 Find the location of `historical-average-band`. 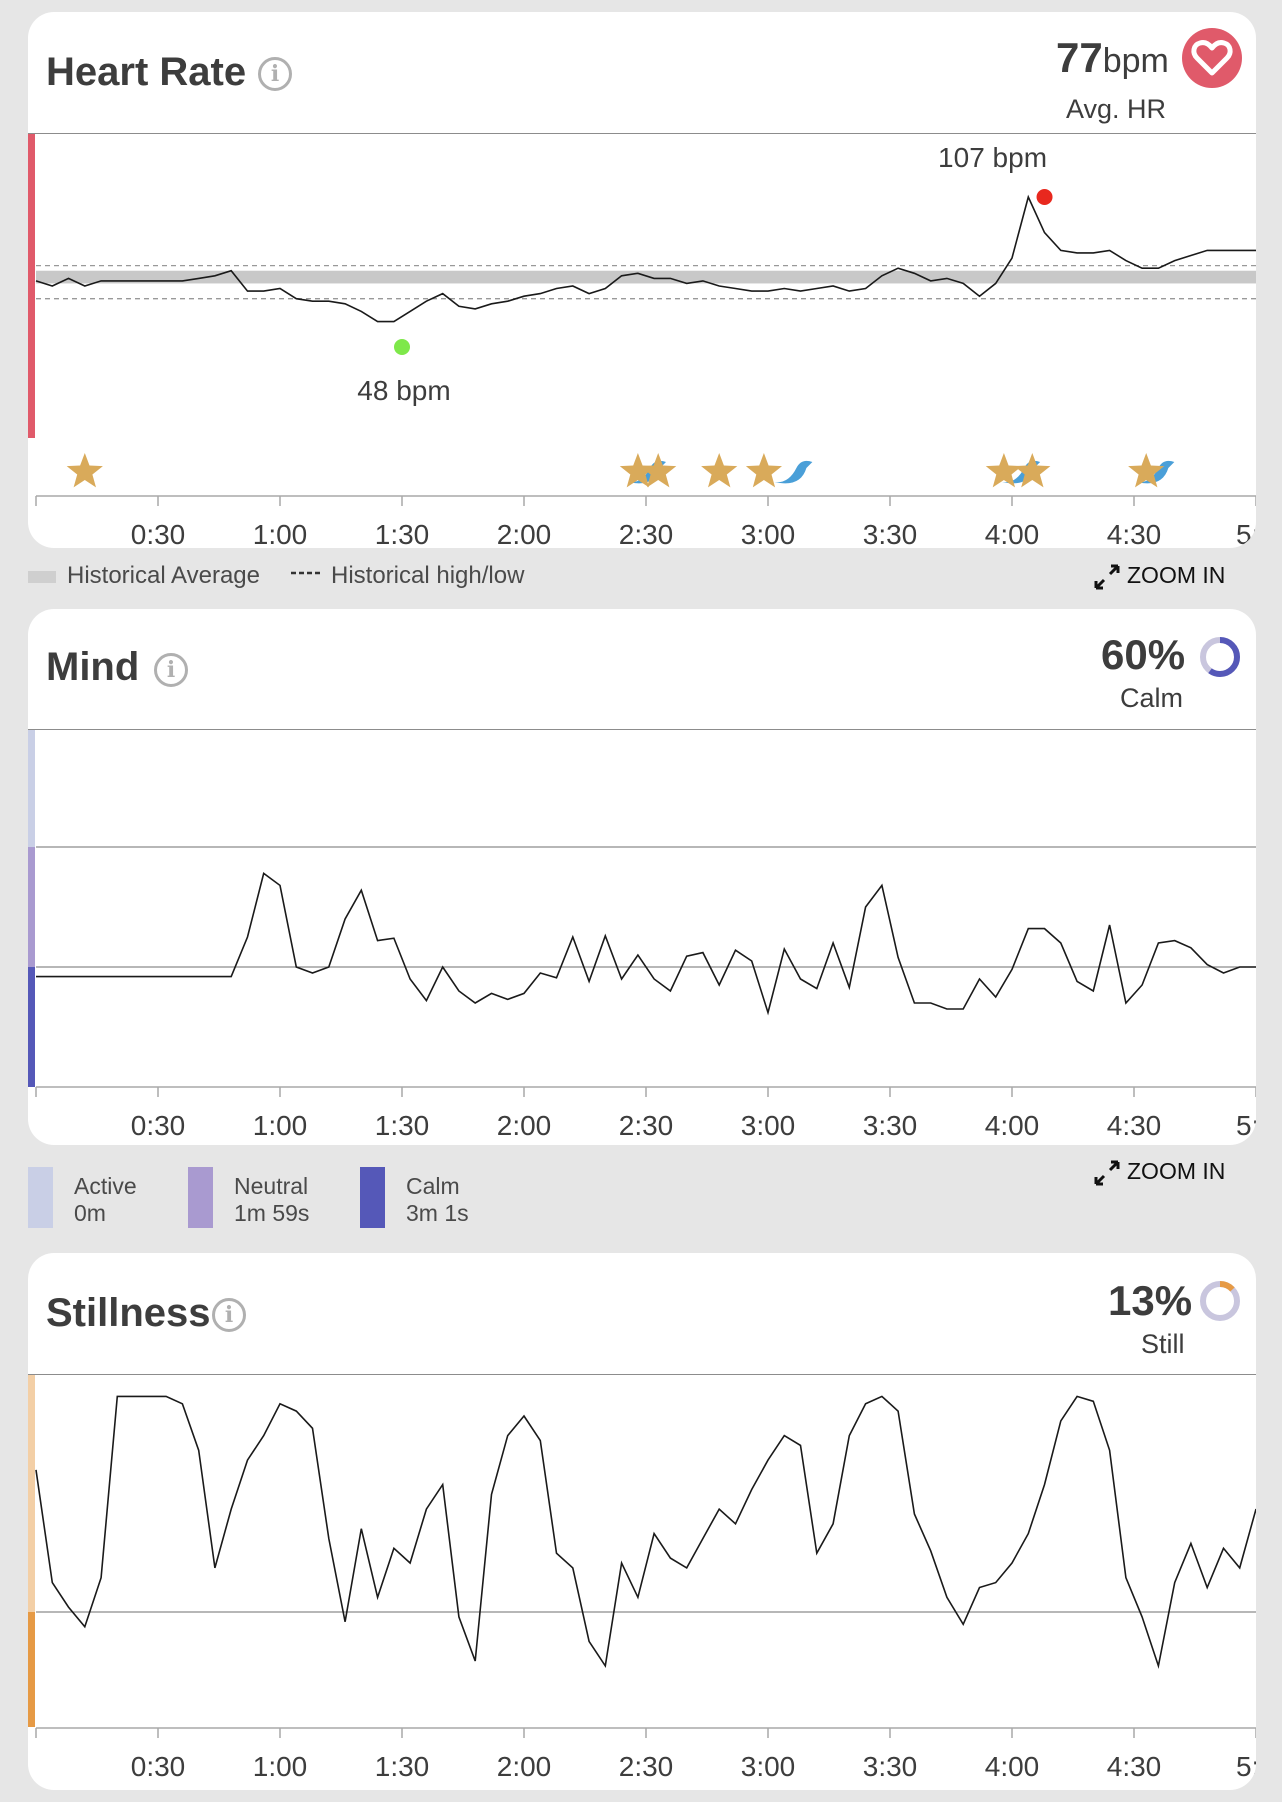

historical-average-band is located at coordinates (646, 277).